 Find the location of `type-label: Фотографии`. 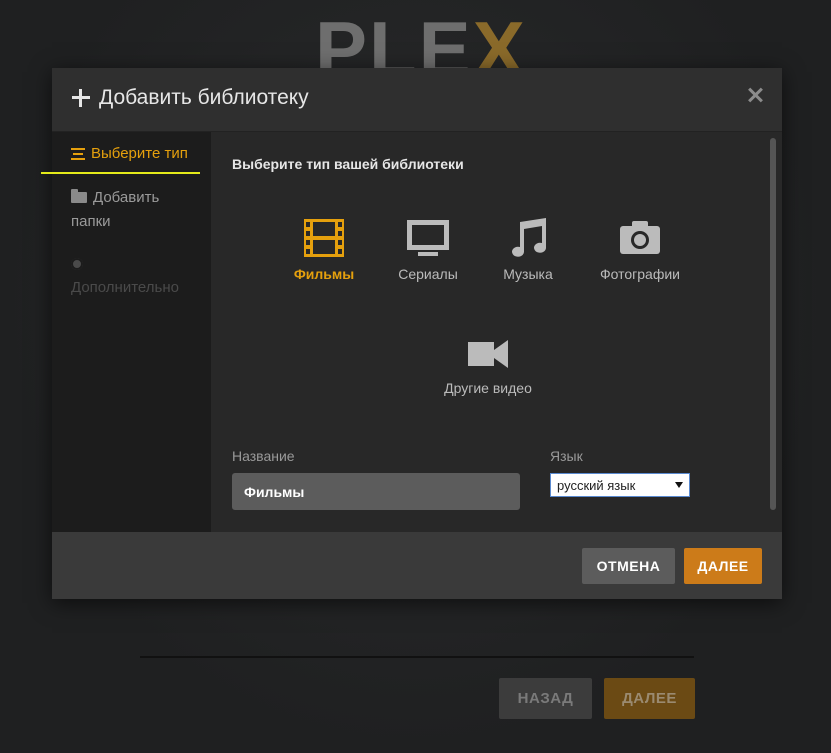

type-label: Фотографии is located at coordinates (639, 274).